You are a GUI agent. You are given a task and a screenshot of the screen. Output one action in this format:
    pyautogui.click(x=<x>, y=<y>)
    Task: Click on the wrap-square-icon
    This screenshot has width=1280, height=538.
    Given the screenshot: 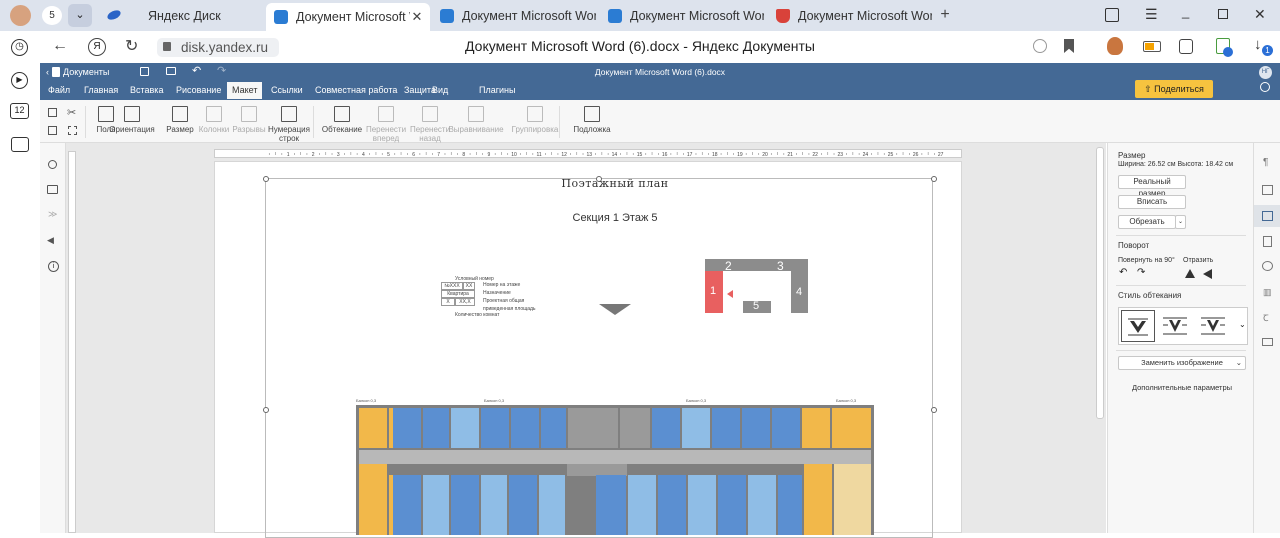 What is the action you would take?
    pyautogui.click(x=1176, y=326)
    